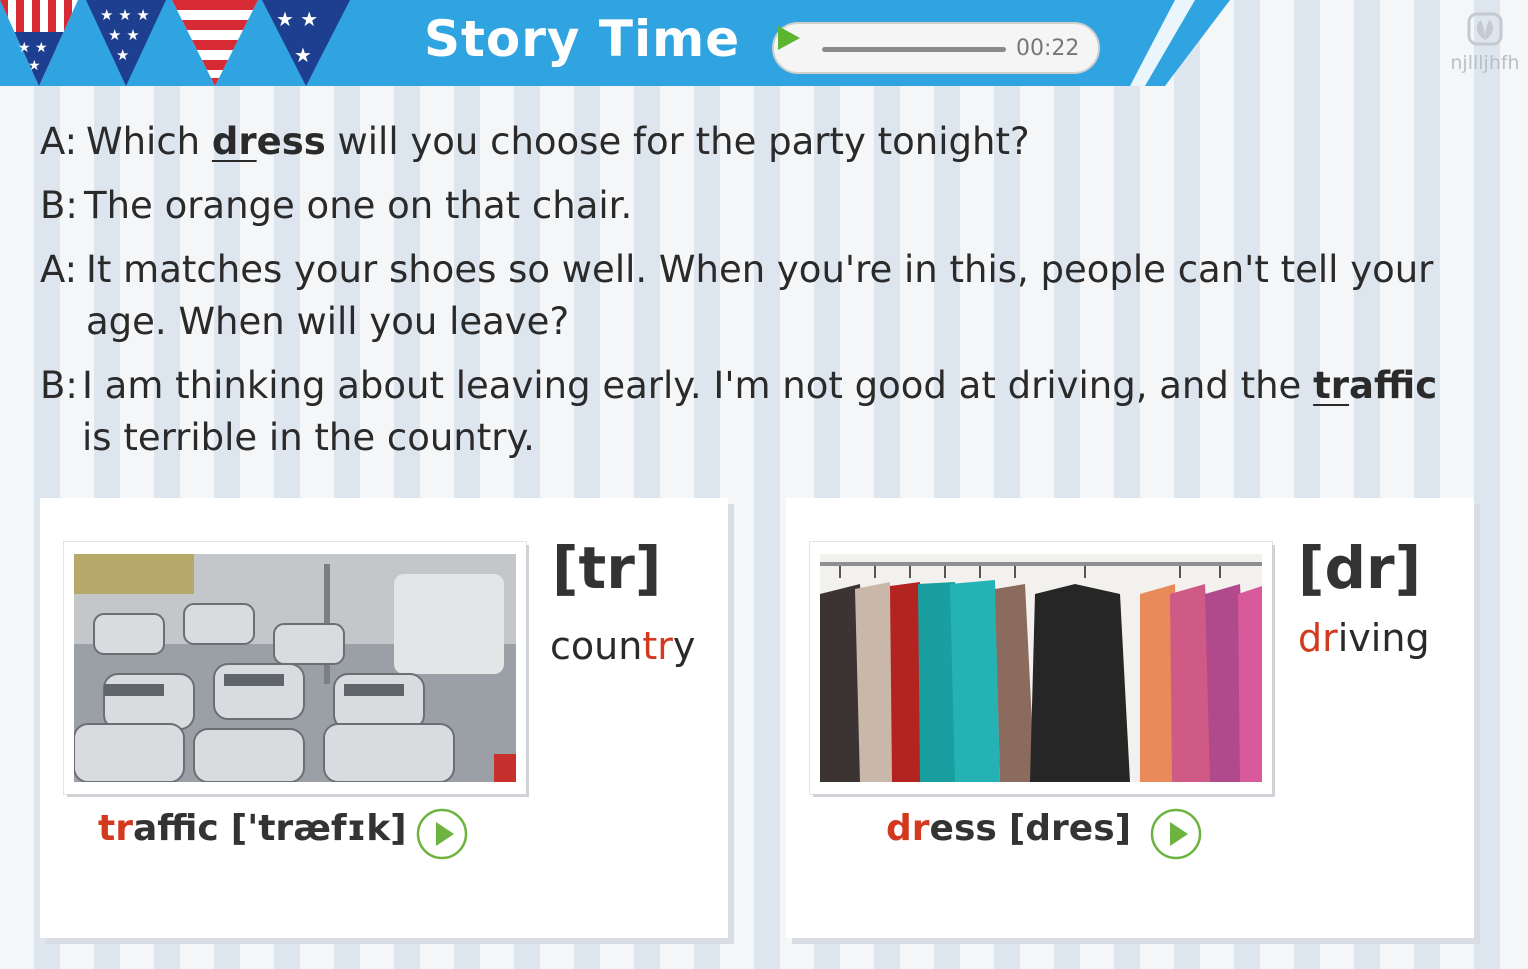  I want to click on example-text: coun, so click(596, 646).